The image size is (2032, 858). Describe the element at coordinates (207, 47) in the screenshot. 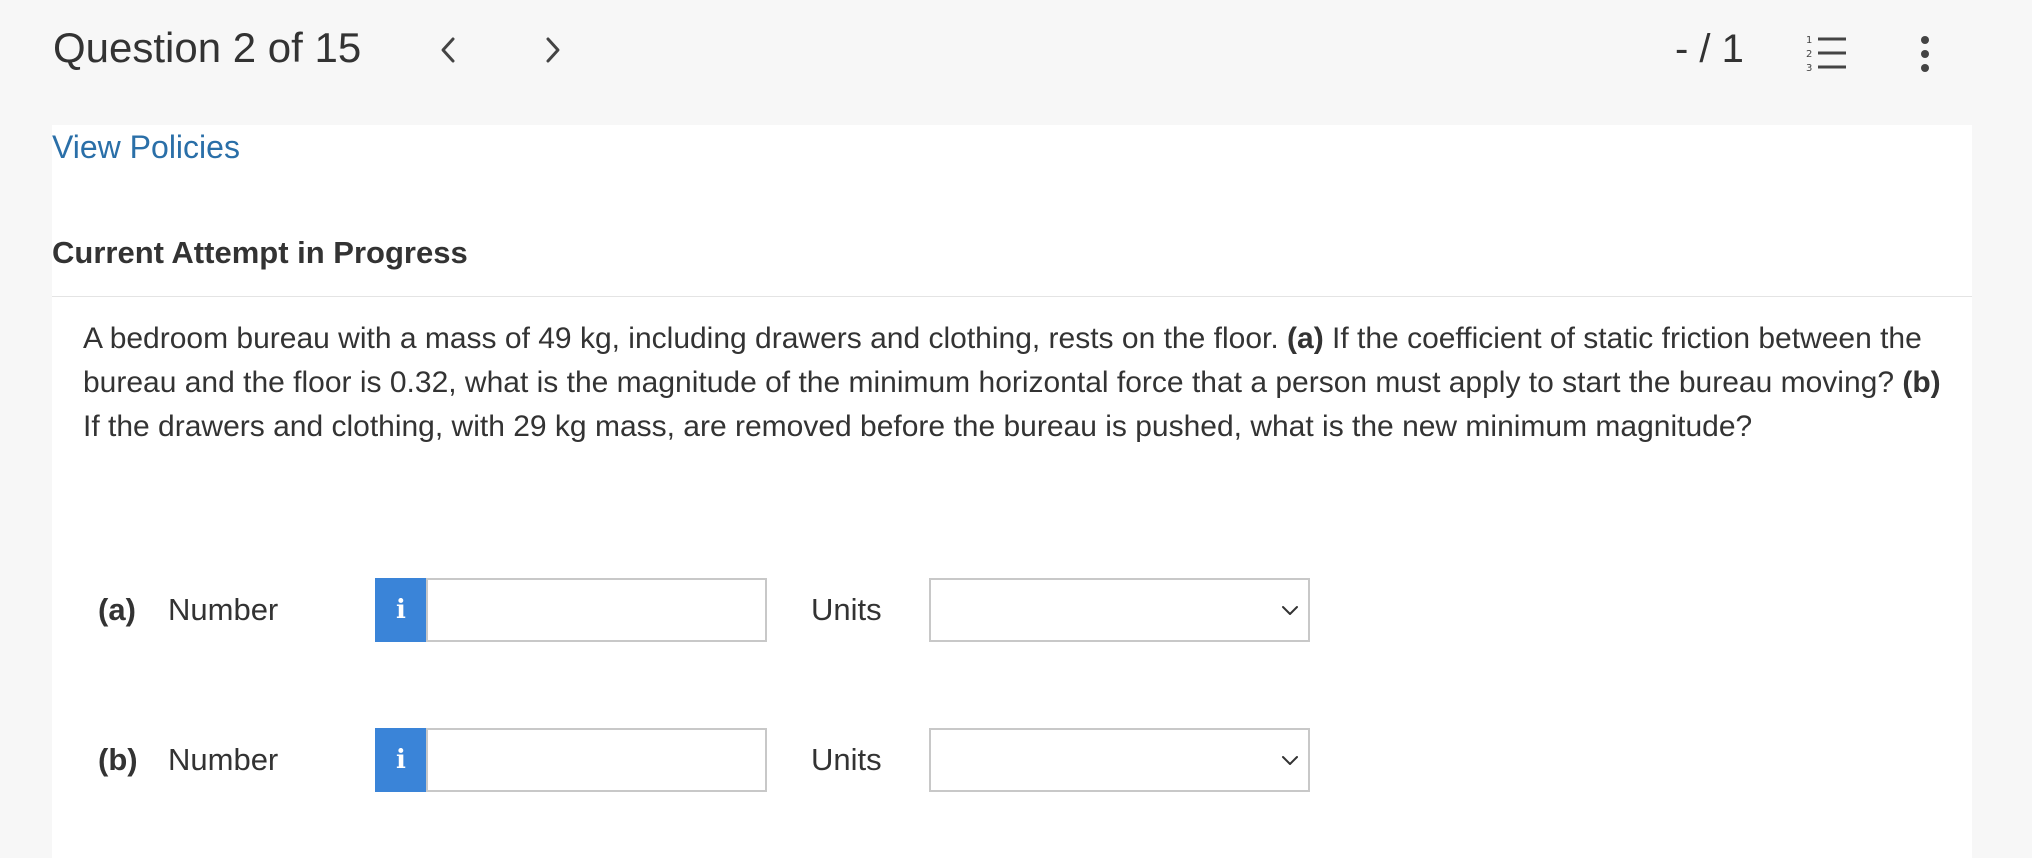

I see `question-counter: Question 2 of 15` at that location.